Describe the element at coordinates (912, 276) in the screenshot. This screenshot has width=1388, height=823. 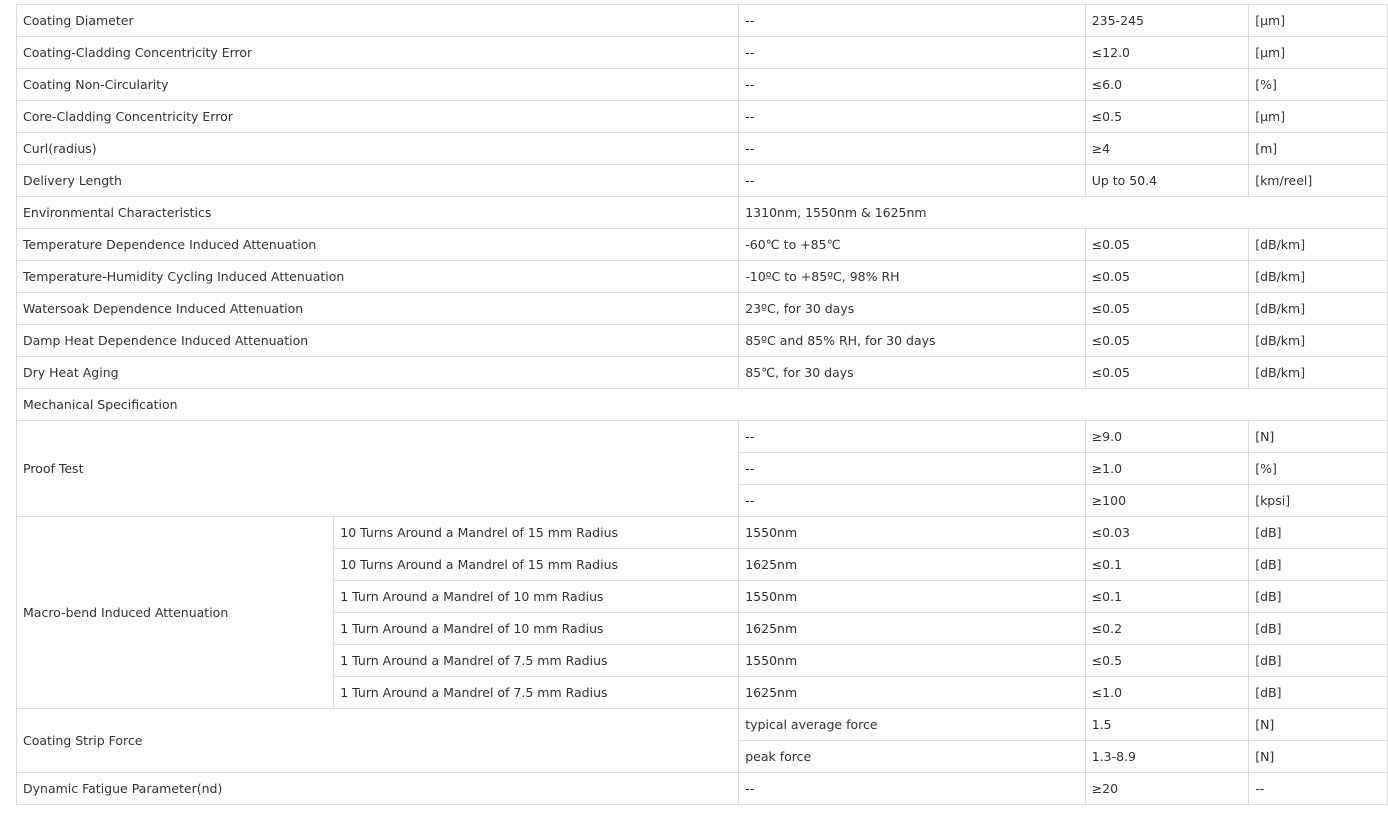
I see `condition-cell: -10ºC to +85ºC, 98% RH` at that location.